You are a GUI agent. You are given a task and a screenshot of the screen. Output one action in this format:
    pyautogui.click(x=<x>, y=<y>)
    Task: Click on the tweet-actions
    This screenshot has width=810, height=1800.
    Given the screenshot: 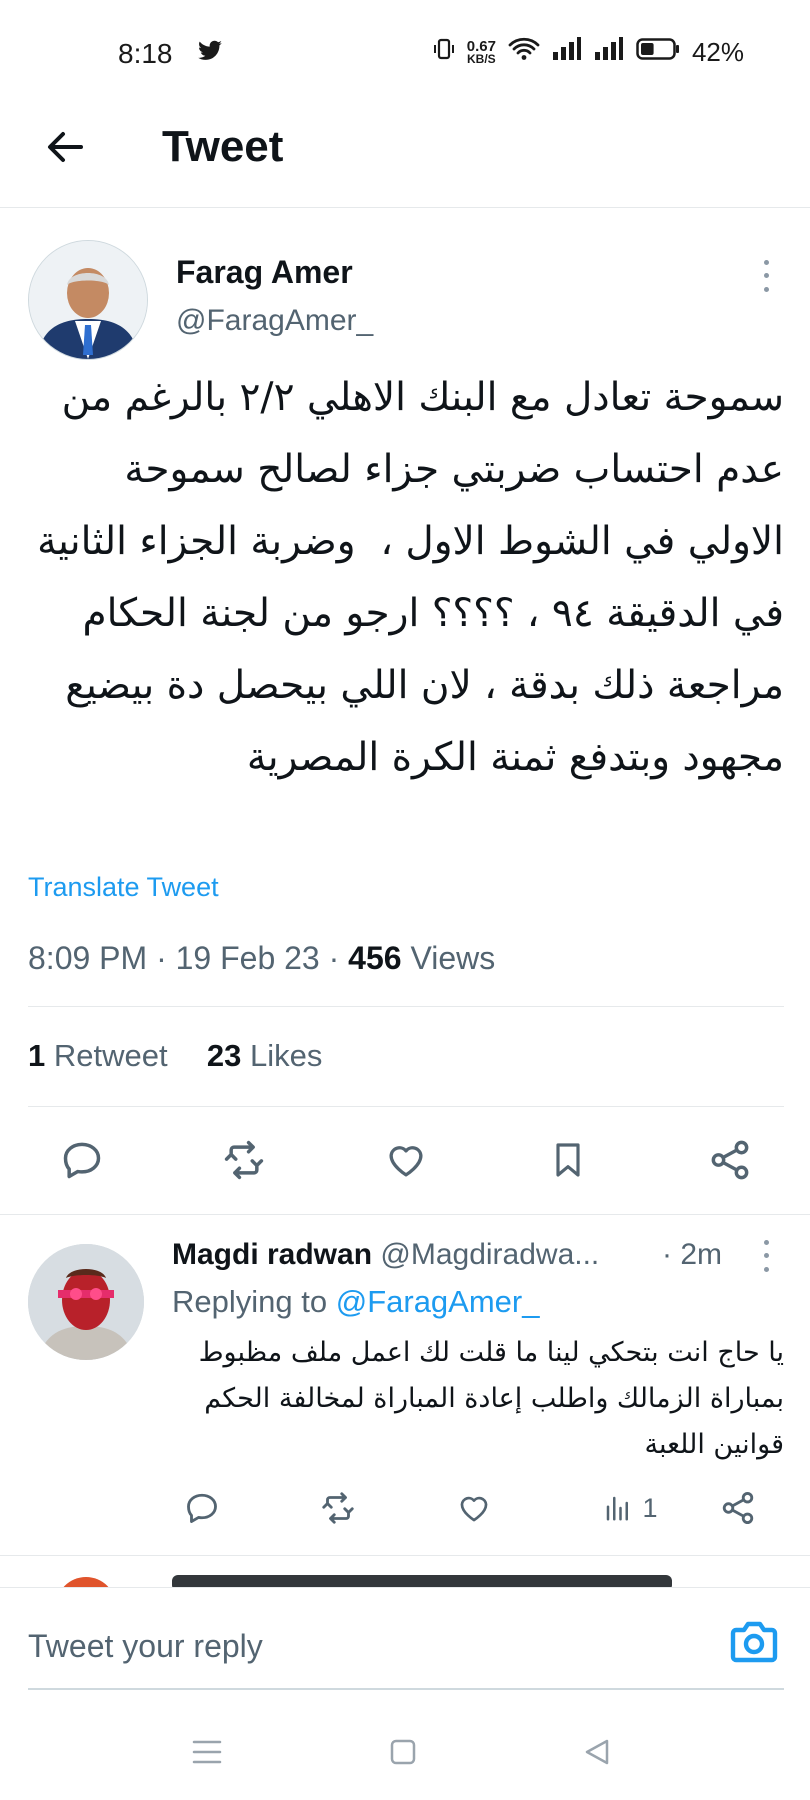 What is the action you would take?
    pyautogui.click(x=405, y=1160)
    